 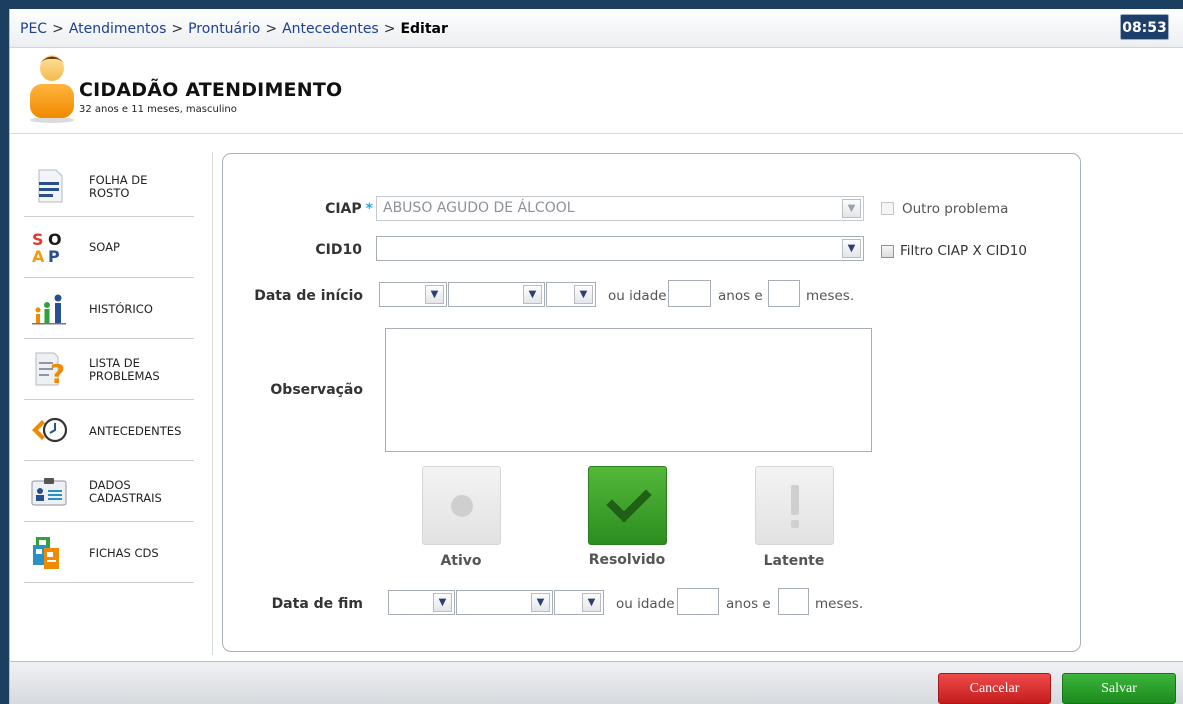 I want to click on svg-text: P, so click(x=54, y=256).